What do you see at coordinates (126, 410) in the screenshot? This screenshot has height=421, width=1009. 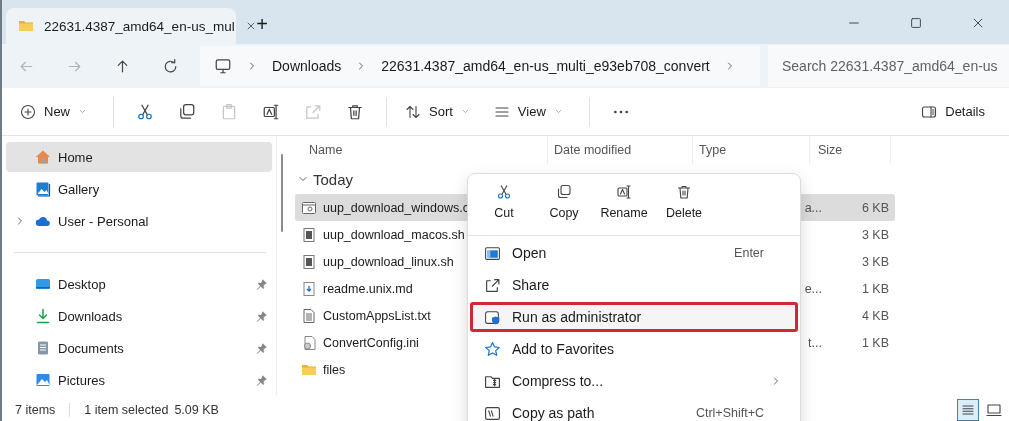 I see `selection-count: 1 item selected` at bounding box center [126, 410].